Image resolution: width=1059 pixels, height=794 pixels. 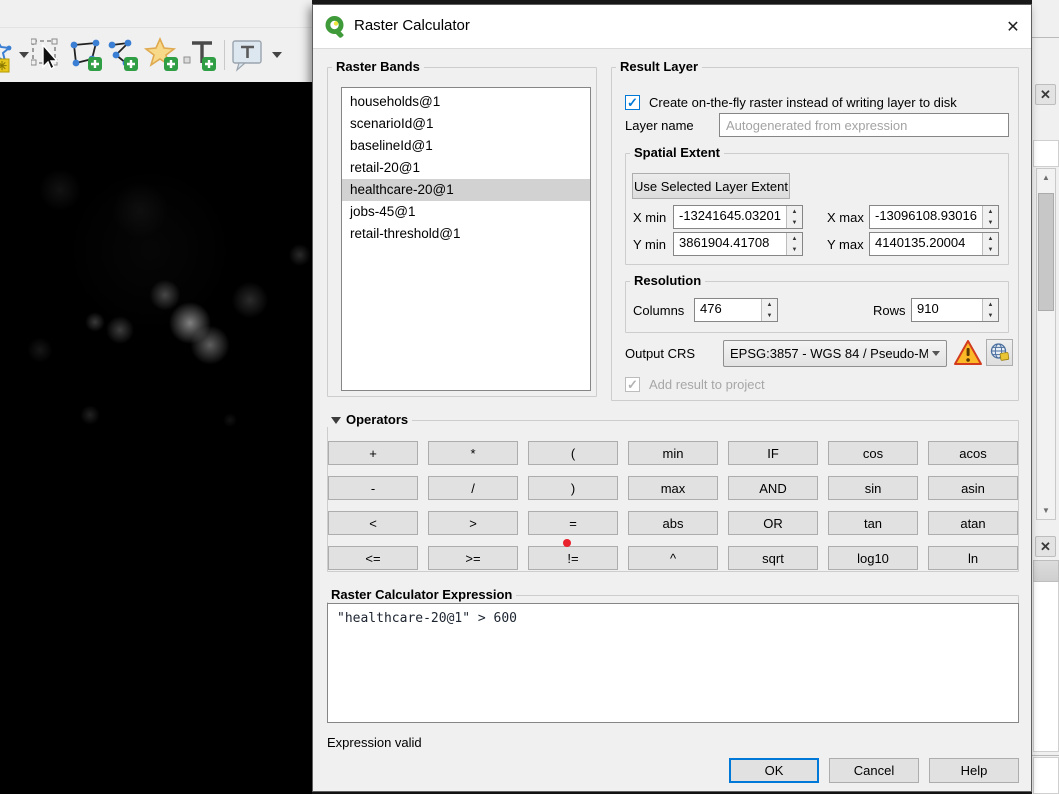 What do you see at coordinates (48, 55) in the screenshot?
I see `modify-annotations-icon` at bounding box center [48, 55].